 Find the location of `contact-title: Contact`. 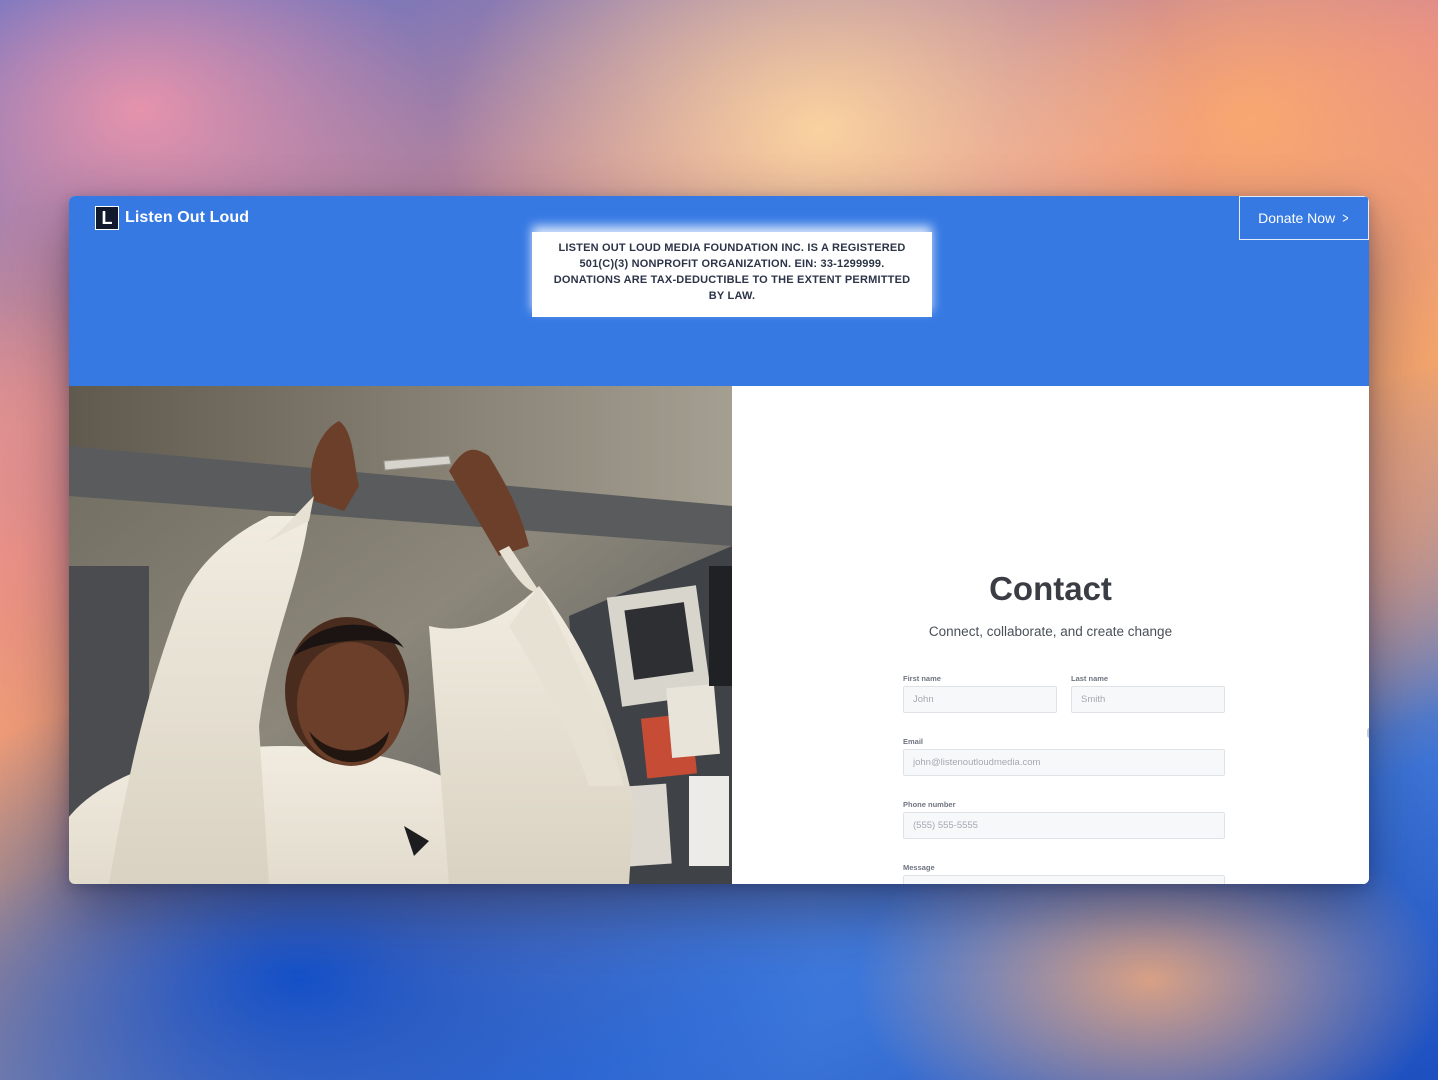

contact-title: Contact is located at coordinates (1050, 588).